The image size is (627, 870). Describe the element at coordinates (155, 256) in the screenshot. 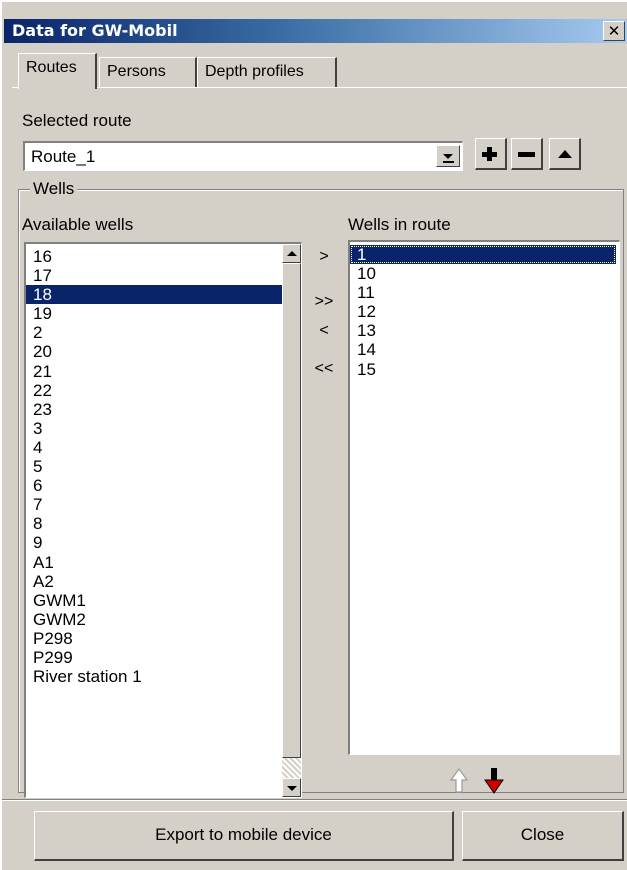

I see `list-item: 16` at that location.